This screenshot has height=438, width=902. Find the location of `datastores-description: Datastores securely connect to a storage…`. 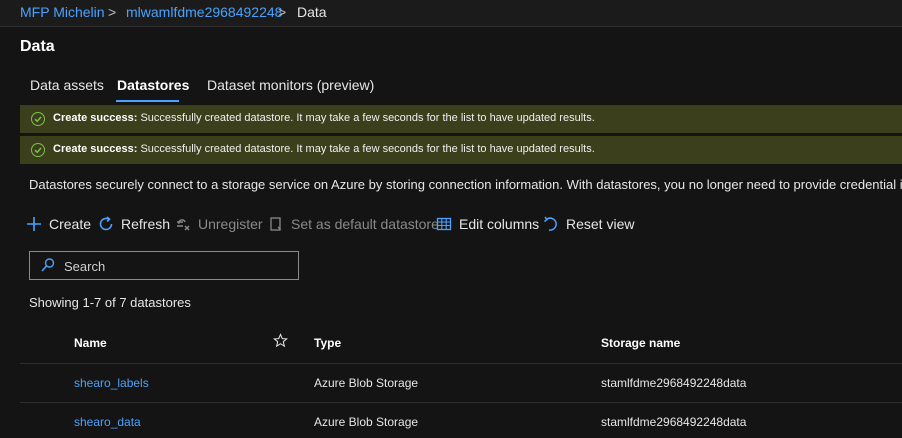

datastores-description: Datastores securely connect to a storage… is located at coordinates (465, 184).